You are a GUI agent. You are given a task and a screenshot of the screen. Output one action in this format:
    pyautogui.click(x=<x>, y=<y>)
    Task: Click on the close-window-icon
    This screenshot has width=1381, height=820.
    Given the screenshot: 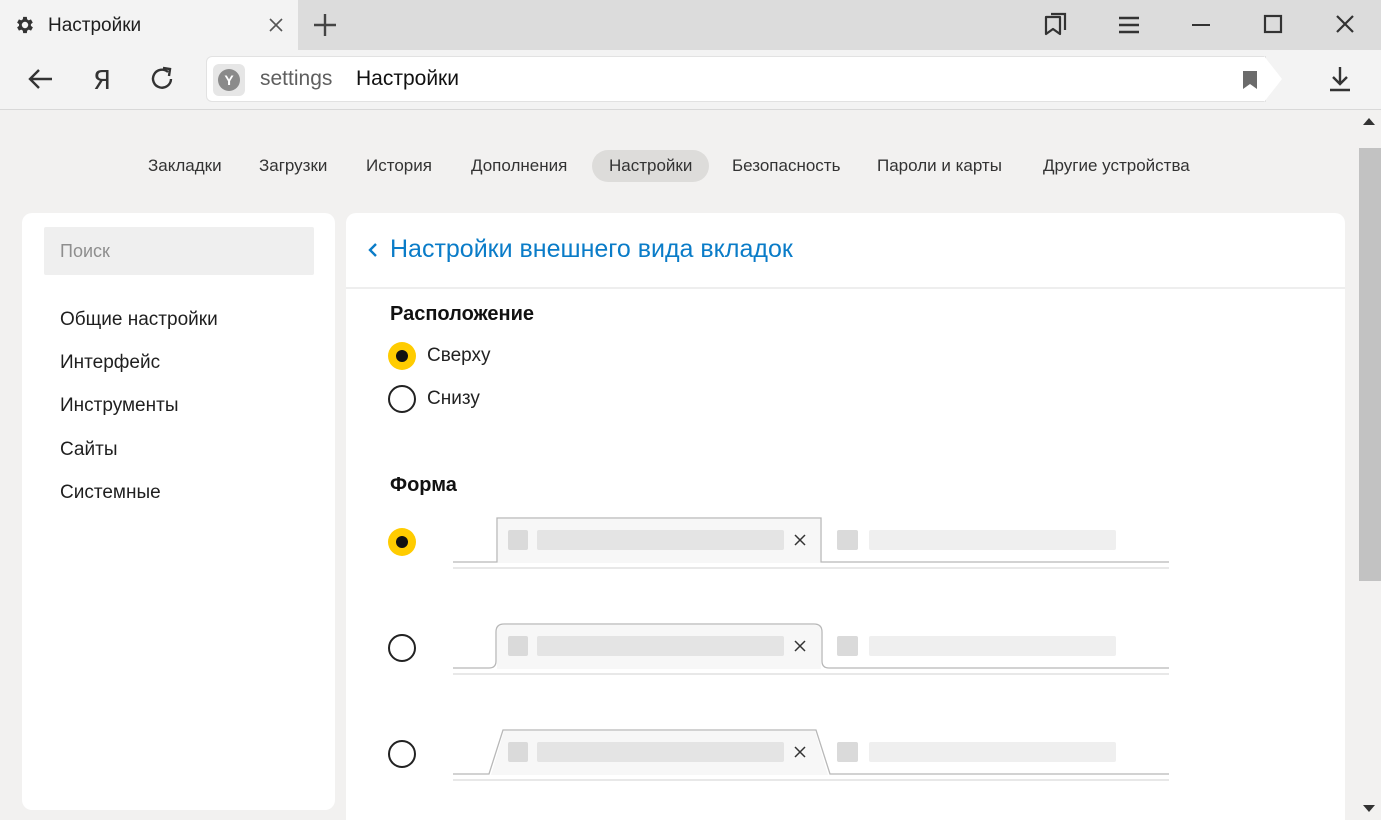 What is the action you would take?
    pyautogui.click(x=1345, y=25)
    